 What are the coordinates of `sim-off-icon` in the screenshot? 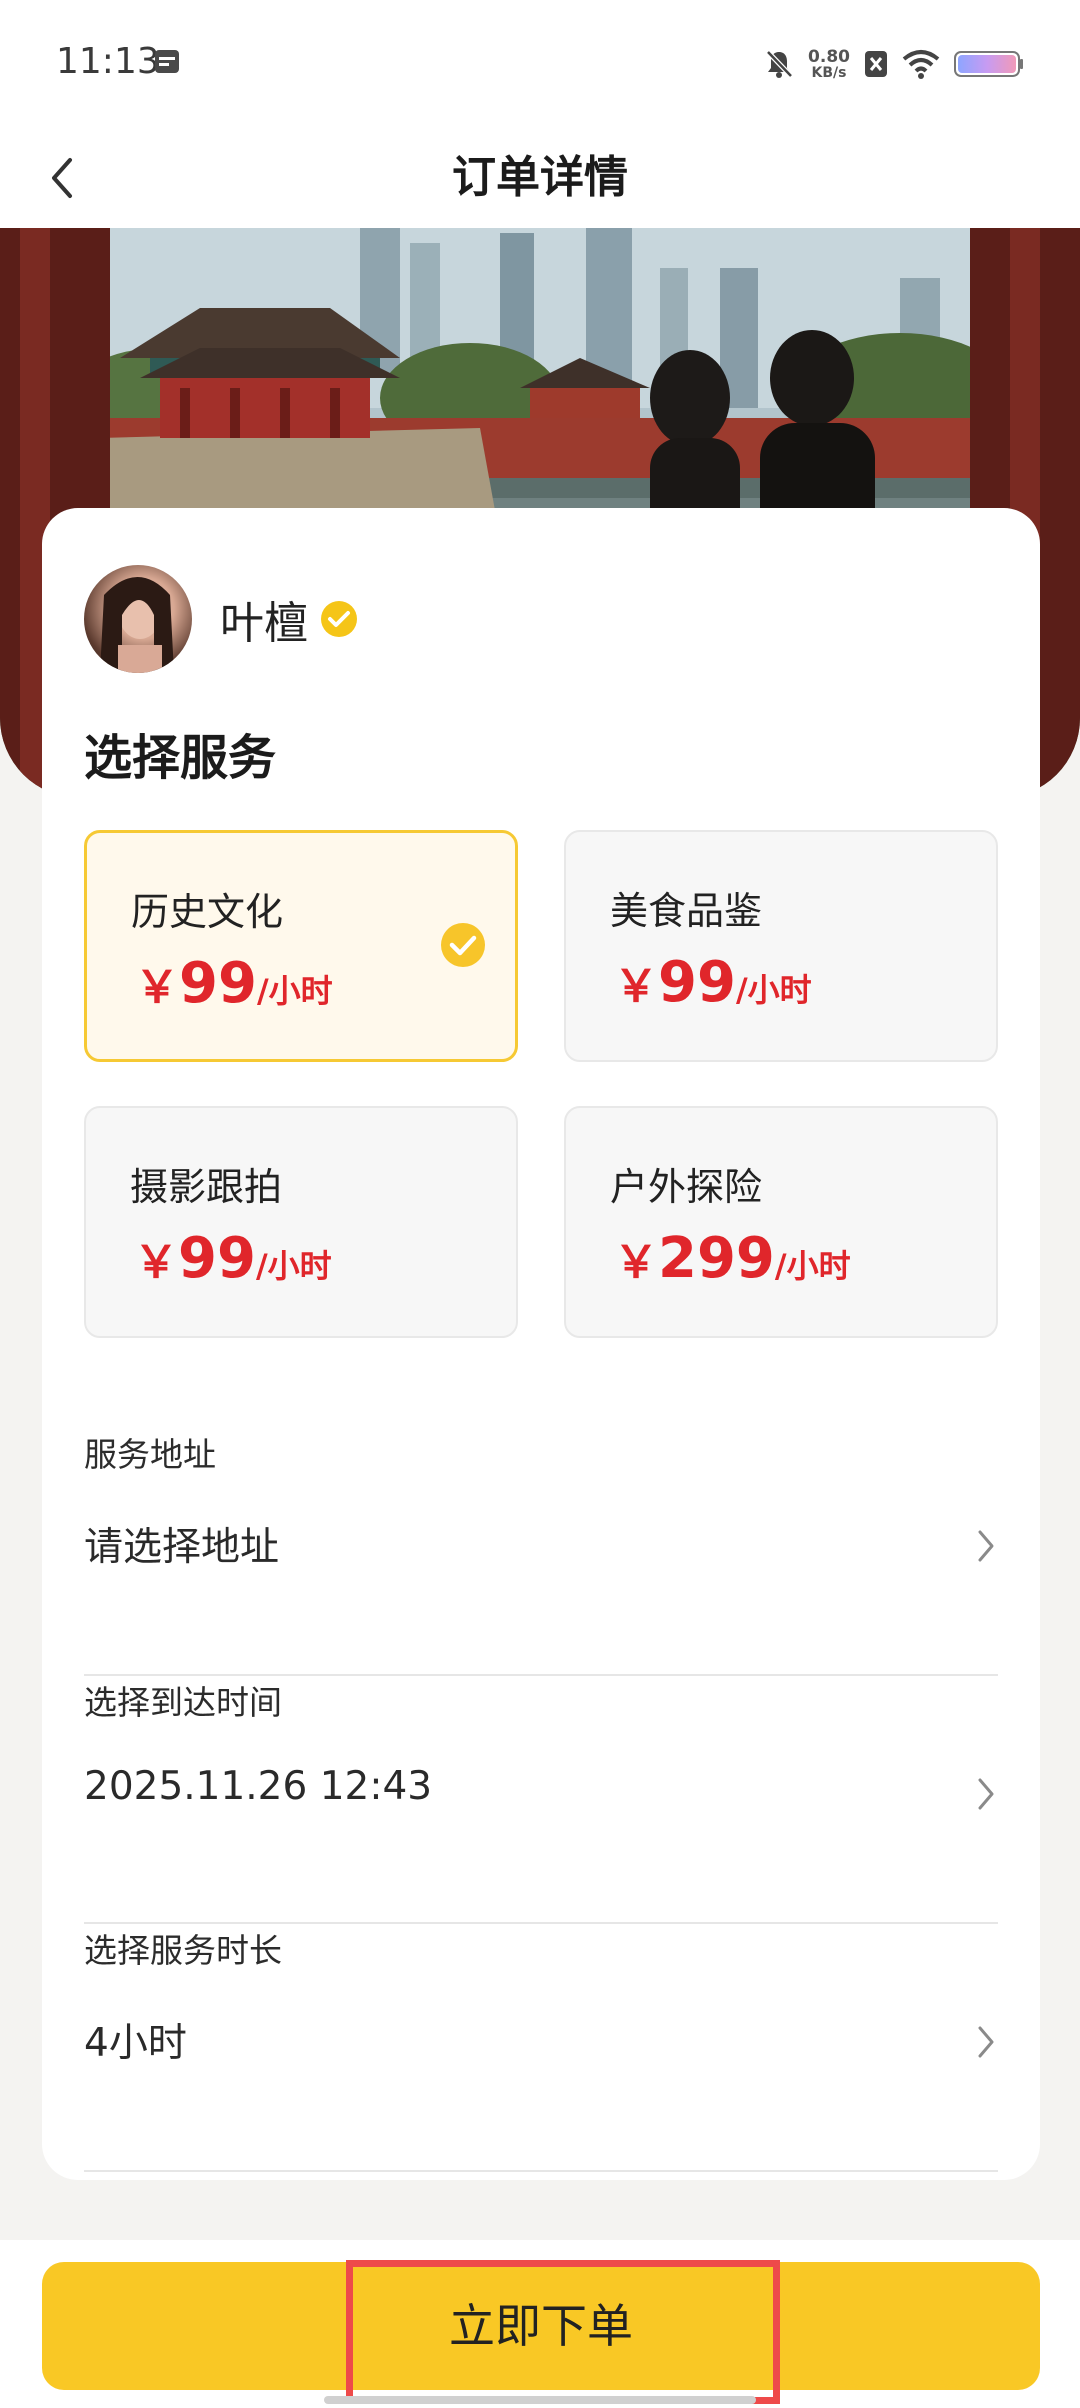 It's located at (876, 64).